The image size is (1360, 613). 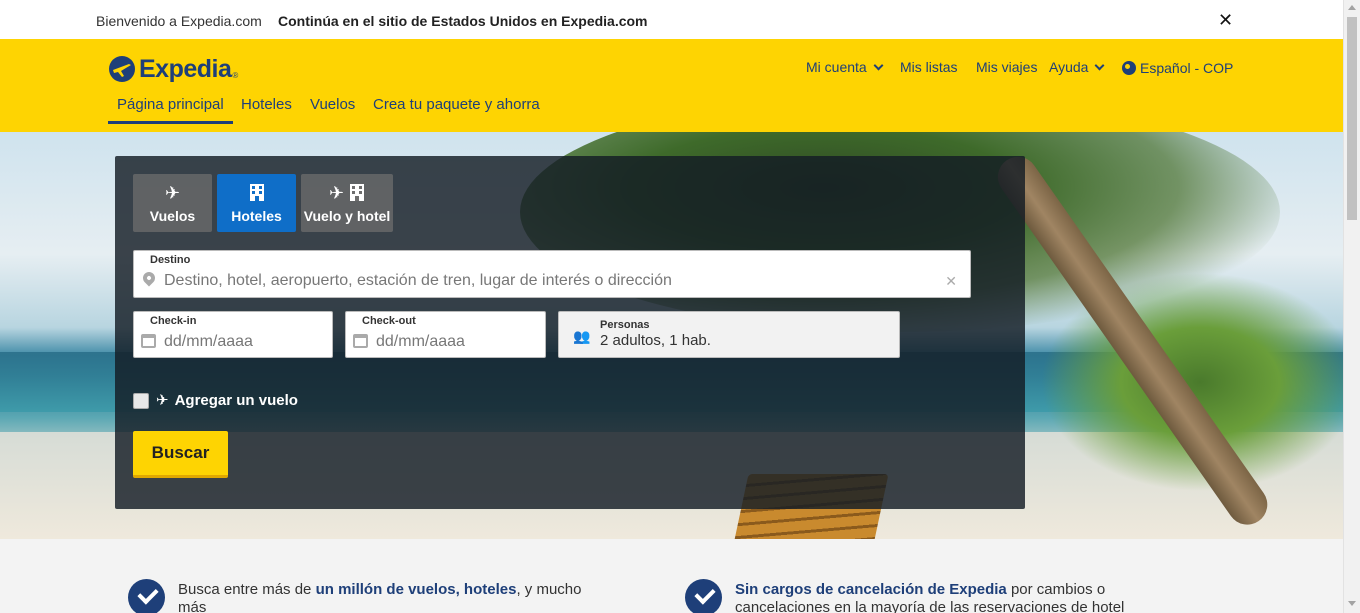 I want to click on persons-selector: 👥 Personas 2 adultos, 1 hab., so click(x=729, y=334).